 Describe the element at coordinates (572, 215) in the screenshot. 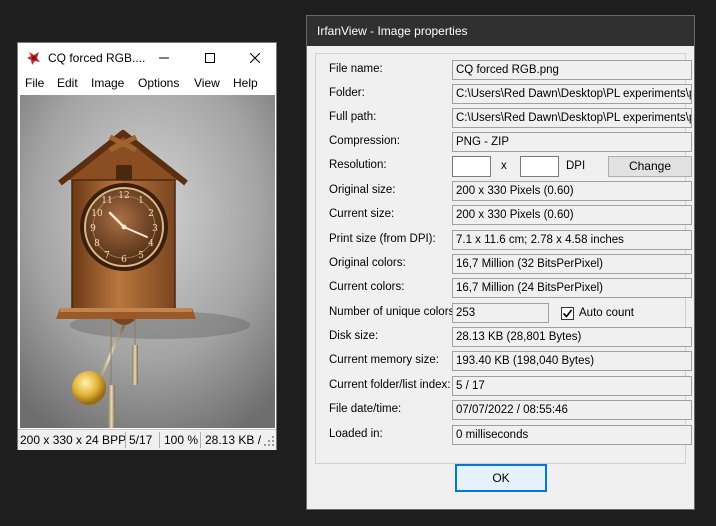

I see `value-current-size: 200 x 330 Pixels (0.60)` at that location.